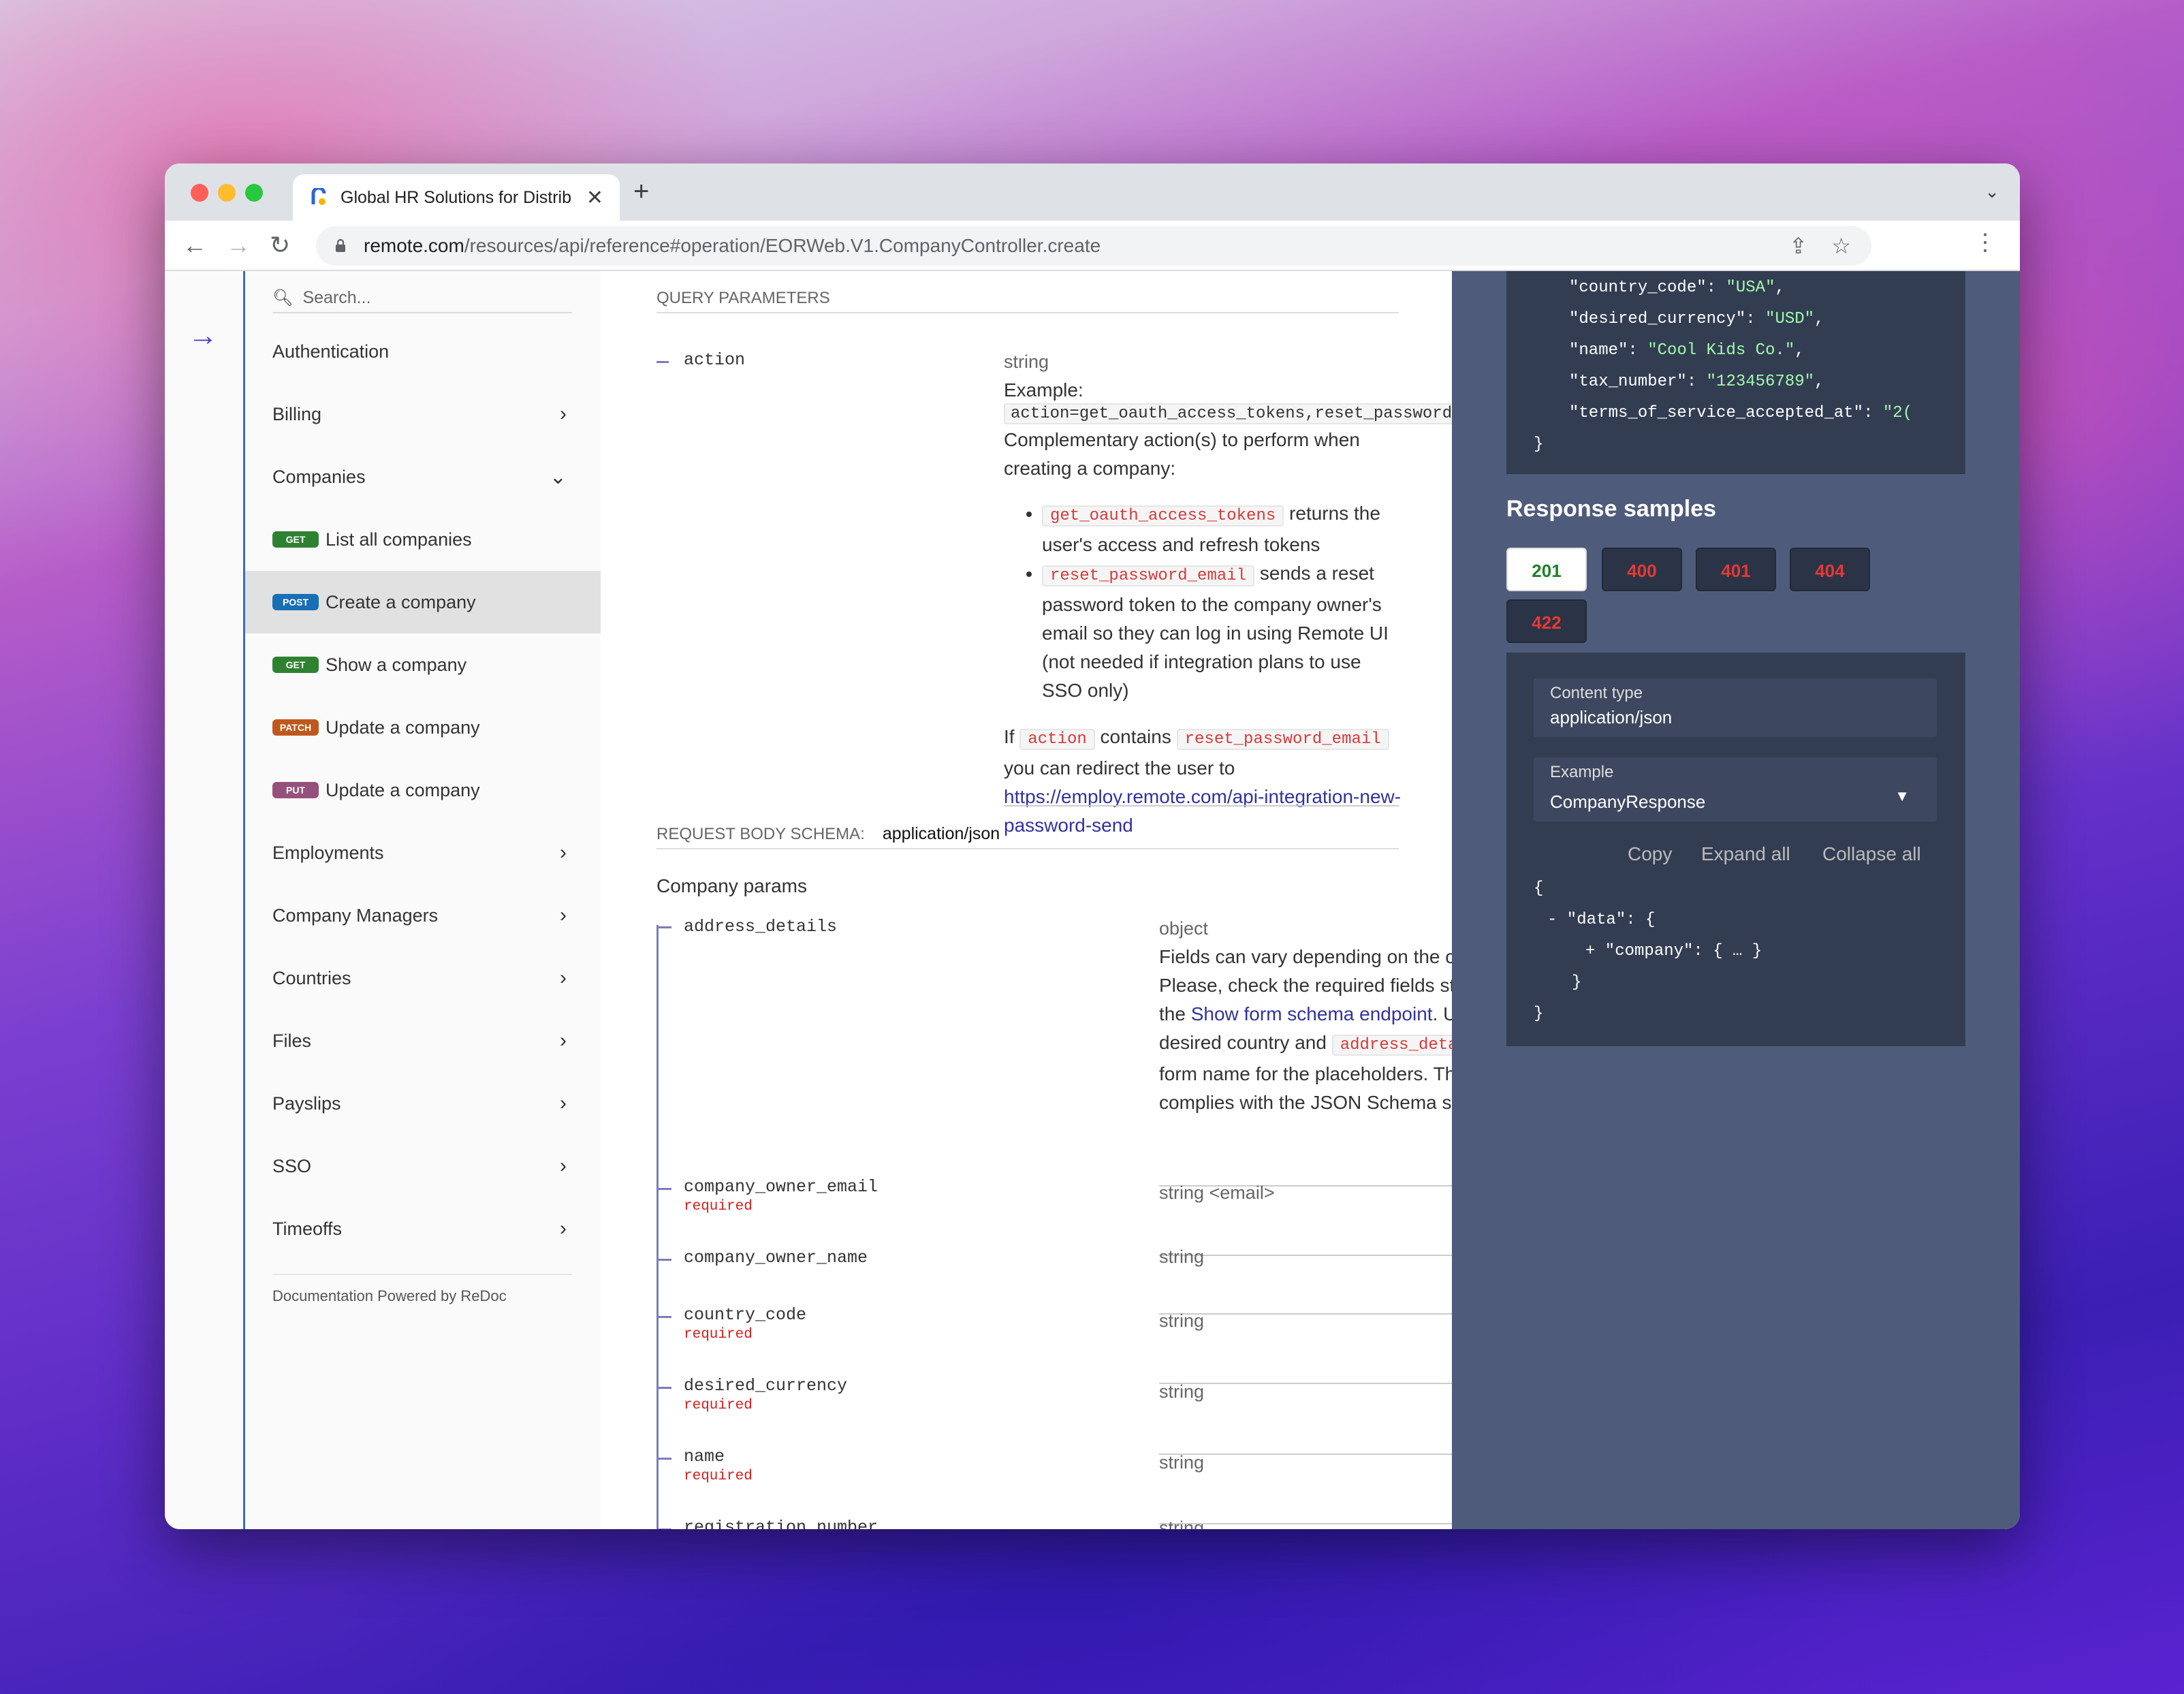 The height and width of the screenshot is (1694, 2184). Describe the element at coordinates (306, 1103) in the screenshot. I see `sidebar-item-label: Payslips` at that location.